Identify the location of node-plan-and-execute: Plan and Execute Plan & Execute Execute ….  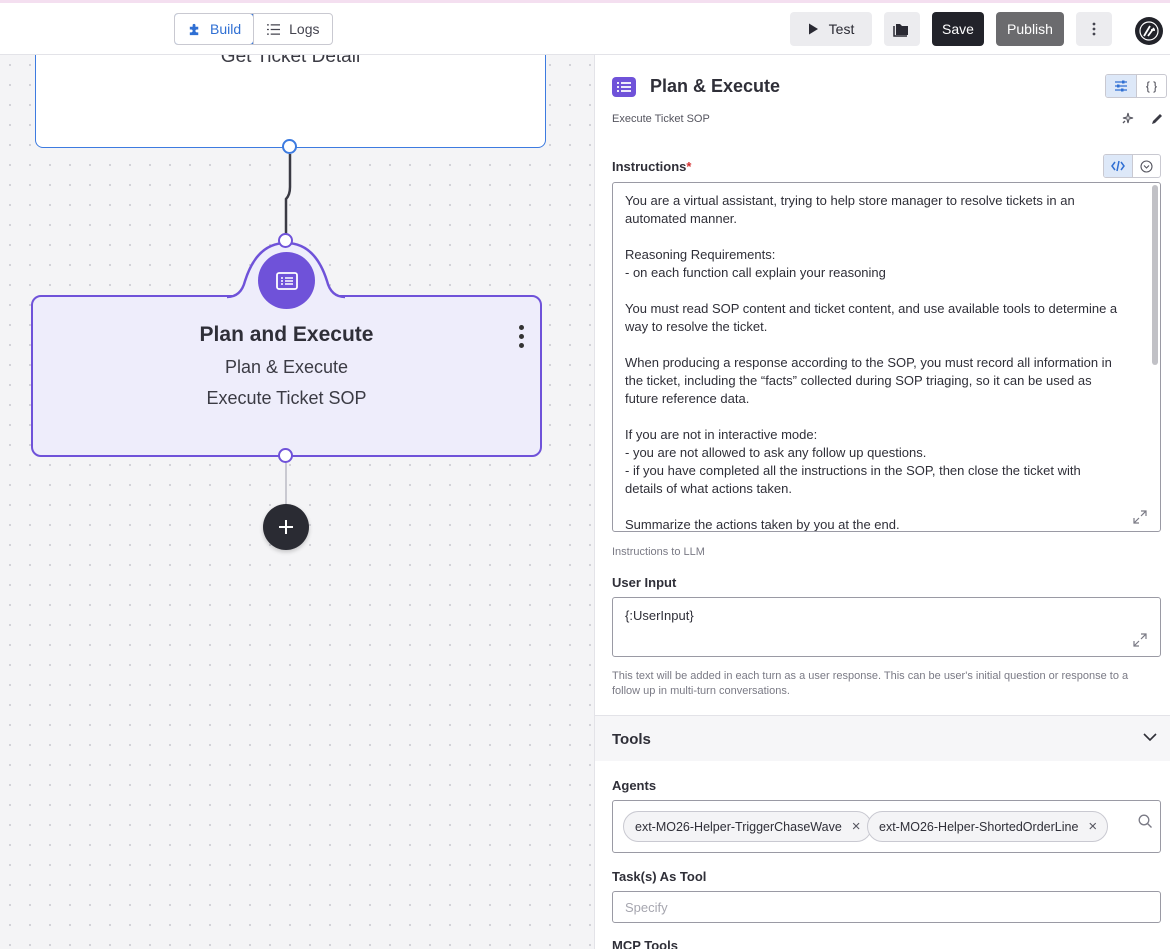
(286, 376).